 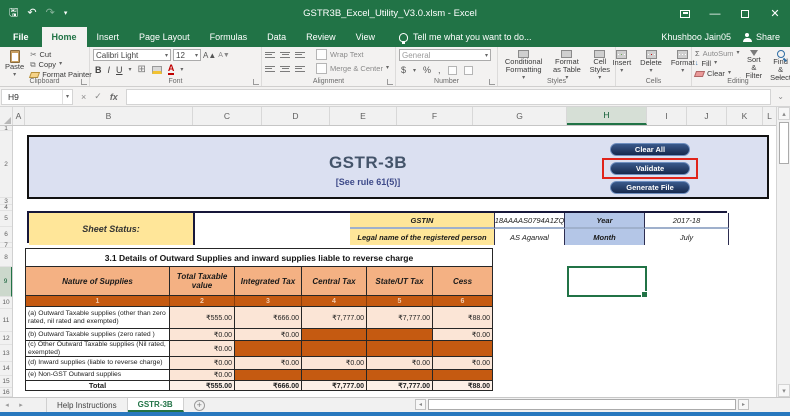 I want to click on copy-button: ⧉ Copy ▾, so click(x=61, y=64).